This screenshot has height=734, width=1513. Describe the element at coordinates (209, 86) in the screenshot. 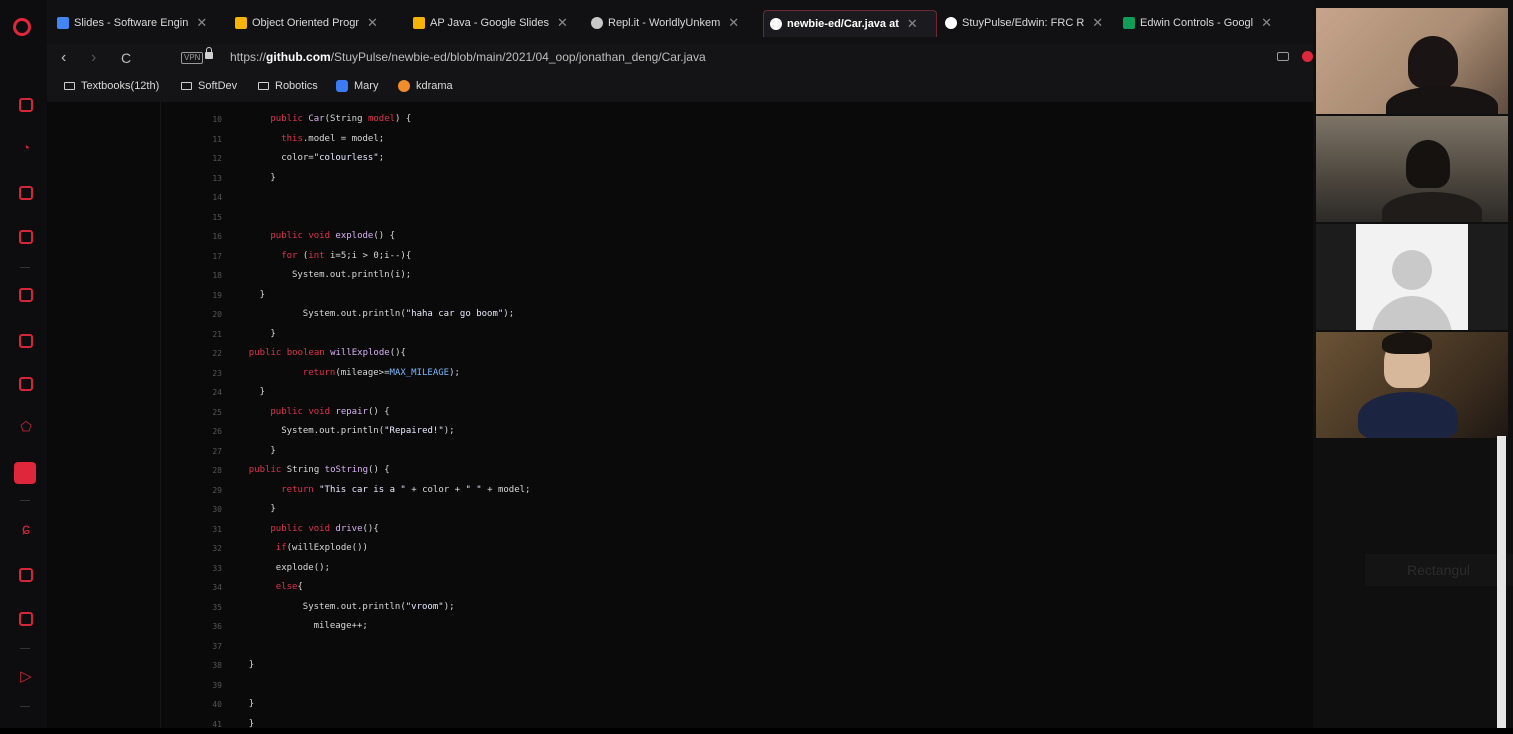

I see `bookmark-softdev: SoftDev` at that location.